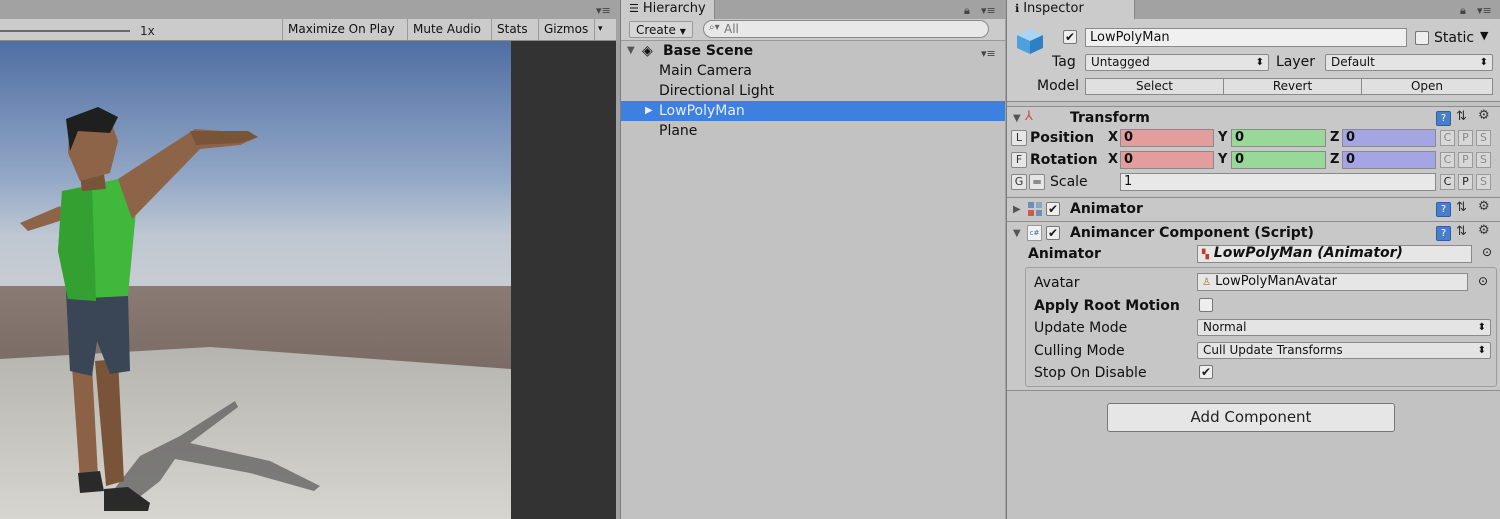  I want to click on object-name-field, so click(1246, 37).